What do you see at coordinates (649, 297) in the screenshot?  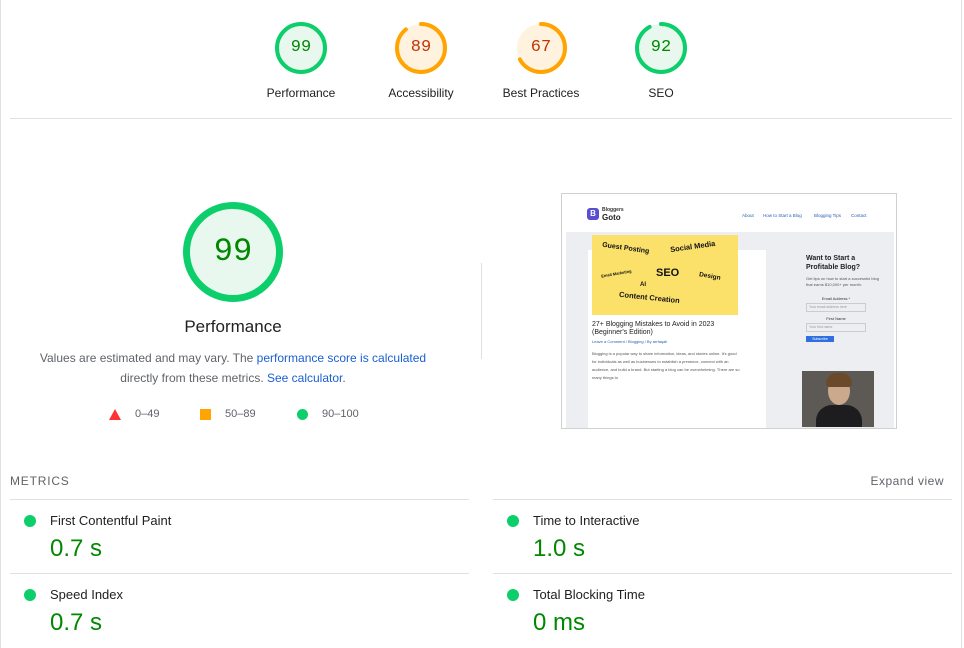 I see `banner-word: Content Creation` at bounding box center [649, 297].